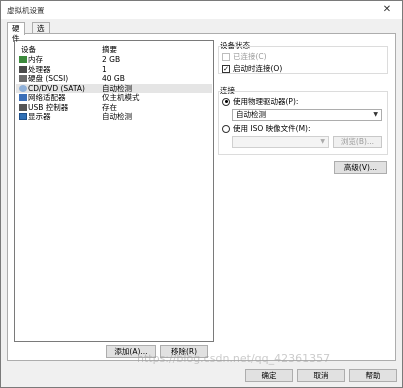 This screenshot has height=388, width=403. I want to click on close-icon: ✕, so click(387, 9).